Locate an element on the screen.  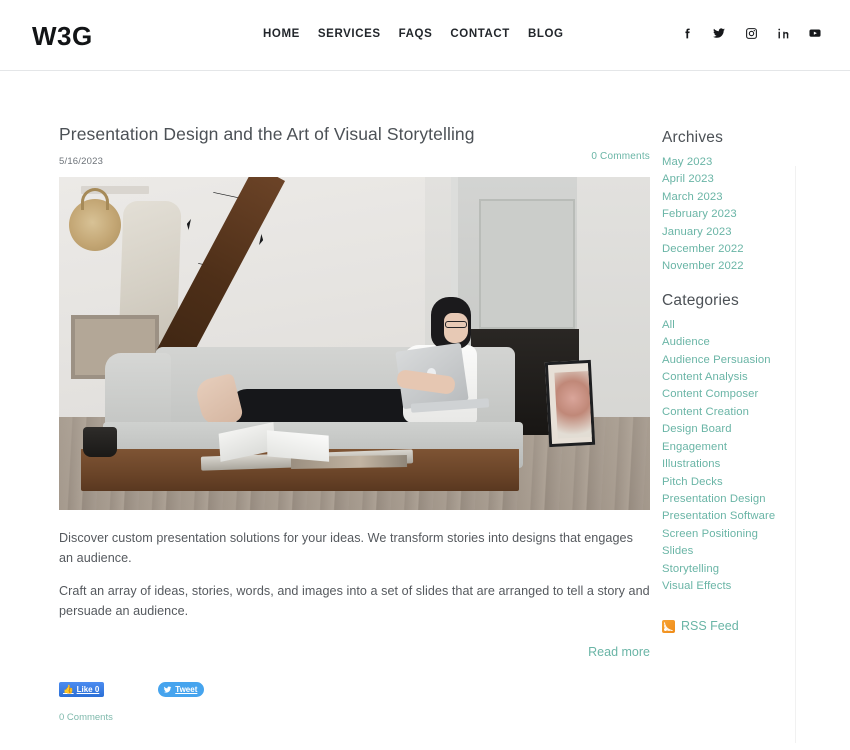
category-link-presentation-design: Presentation Design is located at coordinates (714, 499).